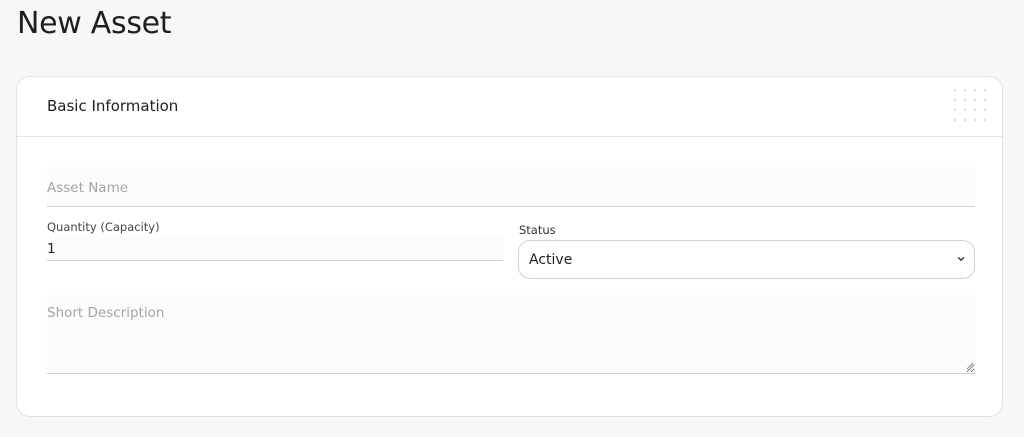 Image resolution: width=1024 pixels, height=437 pixels. I want to click on quantity-input, so click(275, 249).